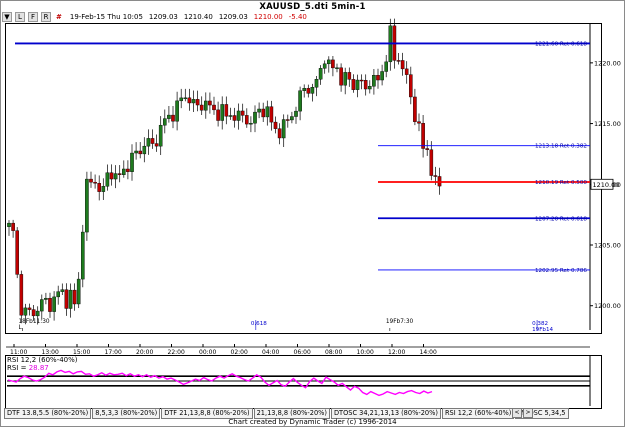  Describe the element at coordinates (607, 306) in the screenshot. I see `price-tick-label: 1200.00` at that location.